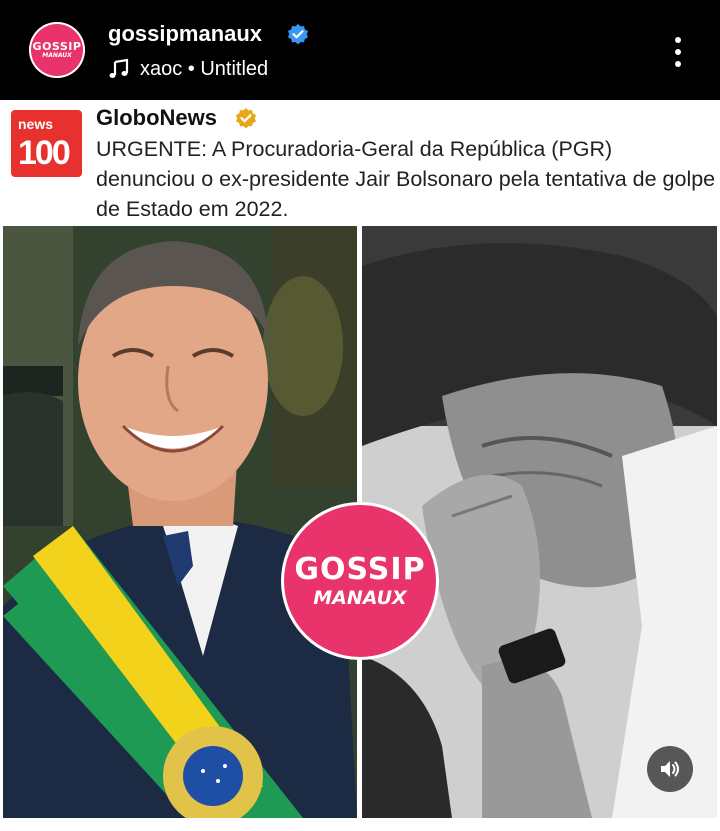  What do you see at coordinates (204, 69) in the screenshot?
I see `audio-track-label: xaoc • Untitled` at bounding box center [204, 69].